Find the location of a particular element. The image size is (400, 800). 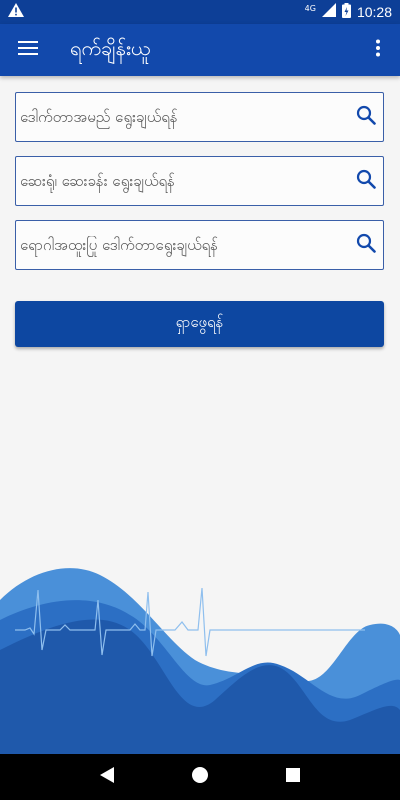

specialist-field is located at coordinates (199, 245).